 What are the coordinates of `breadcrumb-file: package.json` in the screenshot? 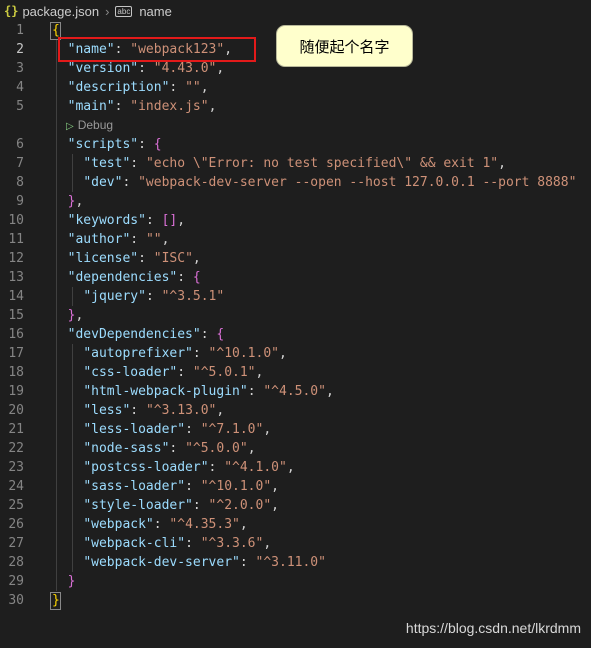 It's located at (60, 11).